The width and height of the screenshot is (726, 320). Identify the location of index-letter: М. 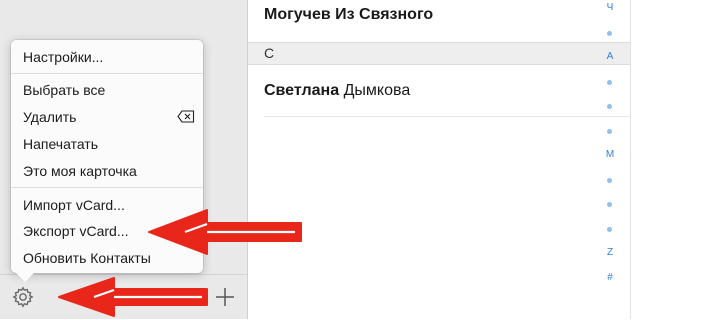
(610, 155).